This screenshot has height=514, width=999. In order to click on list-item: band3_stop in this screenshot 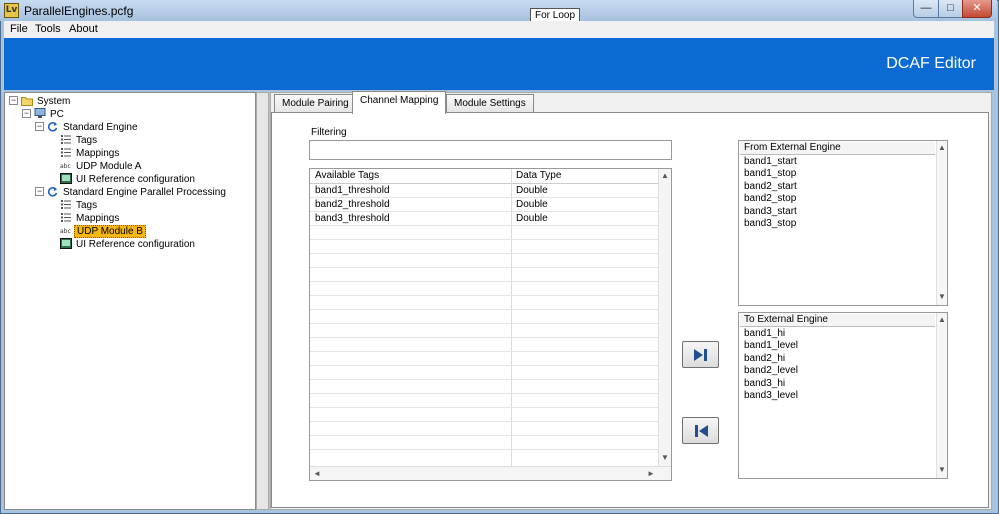, I will do `click(770, 224)`.